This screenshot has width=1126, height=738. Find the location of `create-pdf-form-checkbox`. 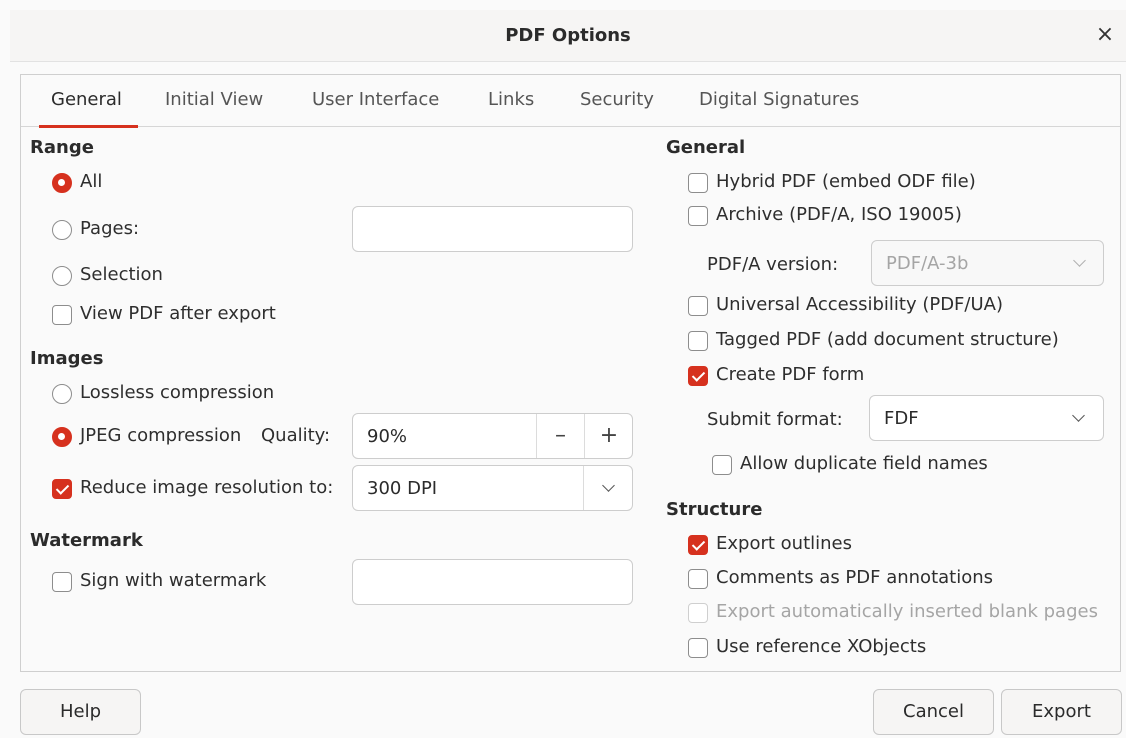

create-pdf-form-checkbox is located at coordinates (698, 376).